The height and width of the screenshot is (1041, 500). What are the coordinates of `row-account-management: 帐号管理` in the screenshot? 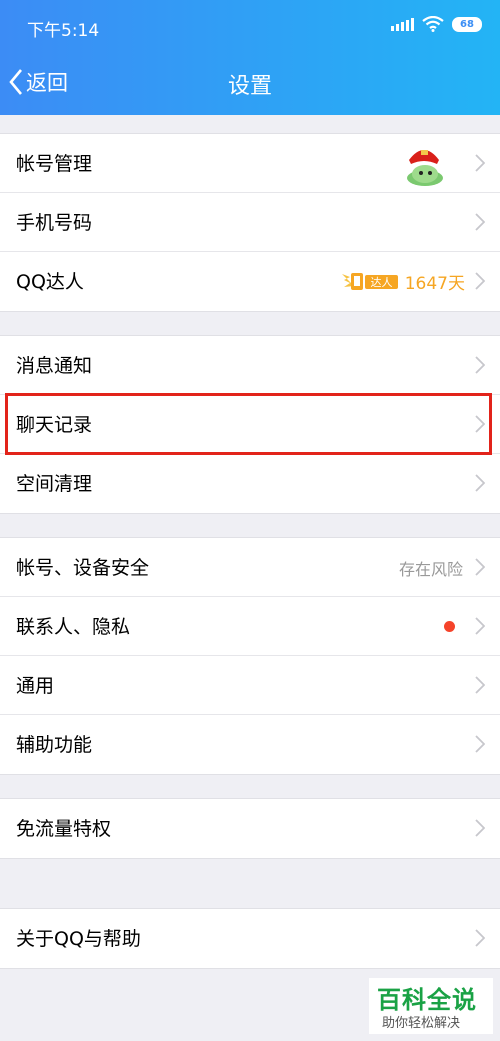 It's located at (250, 163).